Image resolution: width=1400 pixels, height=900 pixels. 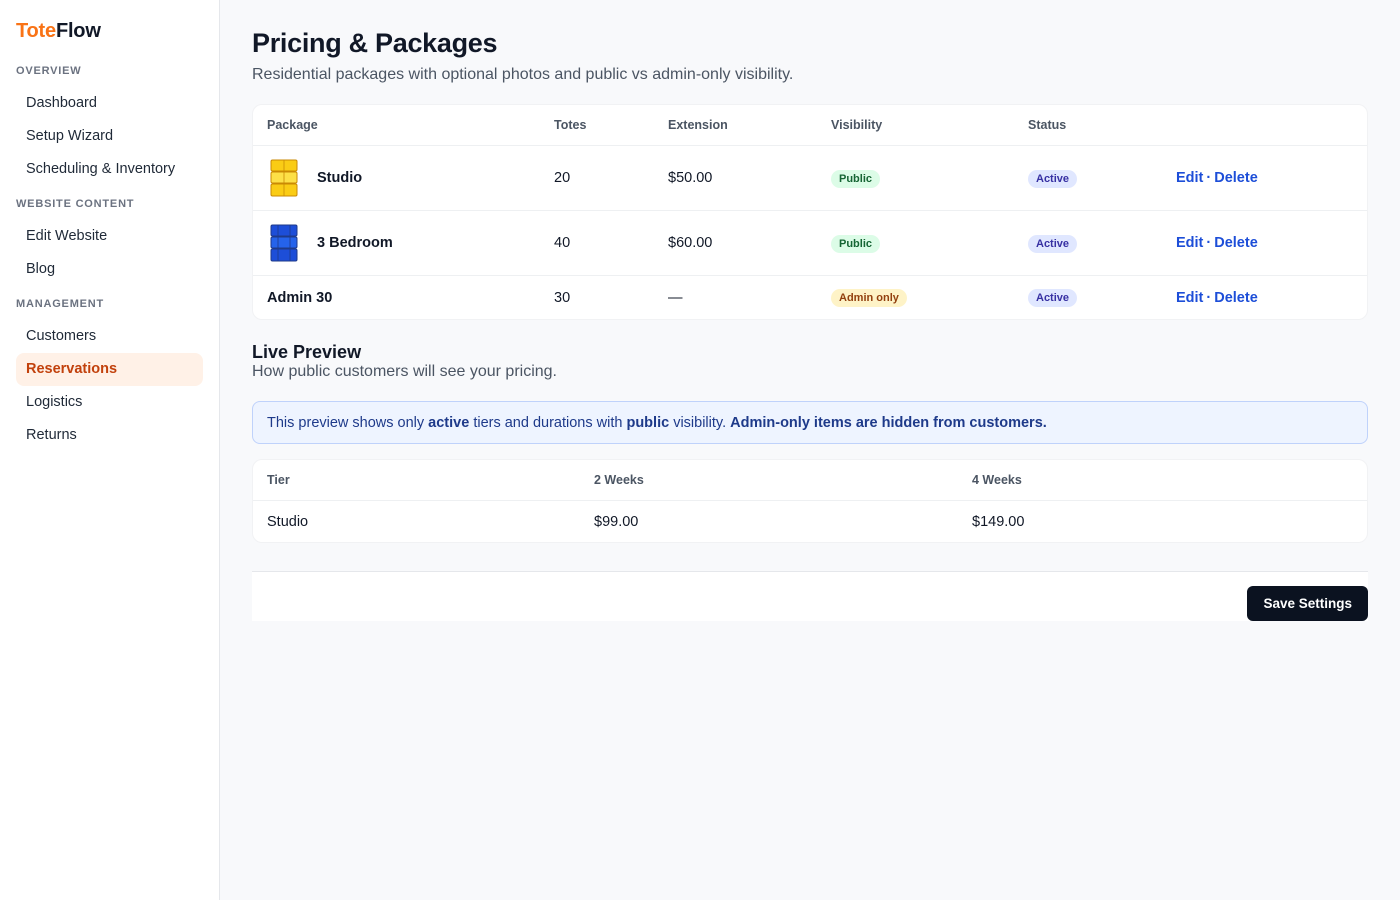 I want to click on column-header-package: Package, so click(x=292, y=125).